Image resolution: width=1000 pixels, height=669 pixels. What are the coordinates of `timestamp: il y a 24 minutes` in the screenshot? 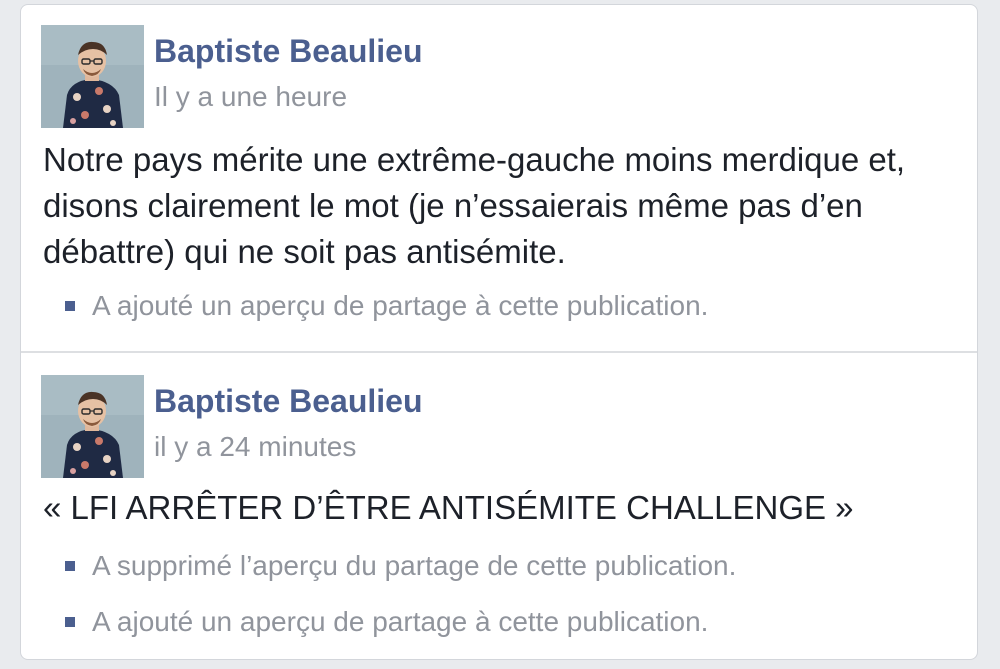 It's located at (255, 447).